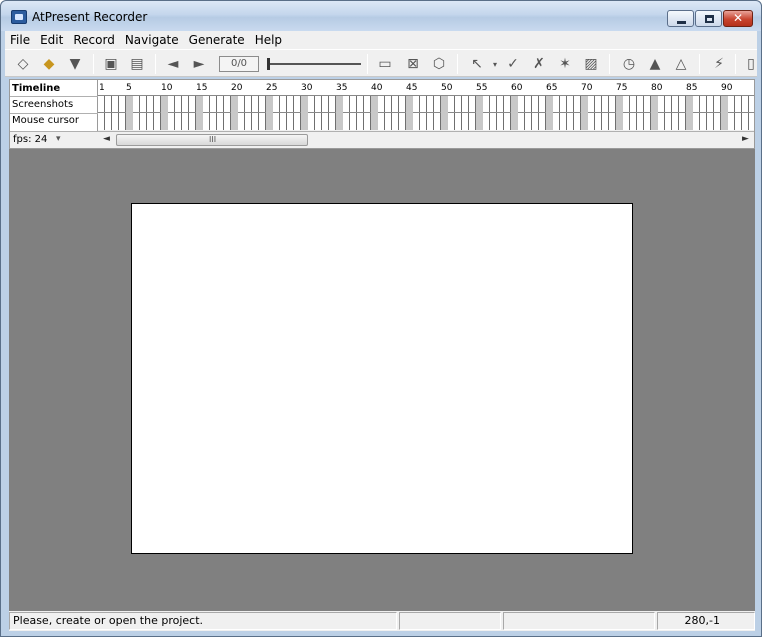 The height and width of the screenshot is (637, 762). Describe the element at coordinates (655, 64) in the screenshot. I see `increase-icon: ▲` at that location.